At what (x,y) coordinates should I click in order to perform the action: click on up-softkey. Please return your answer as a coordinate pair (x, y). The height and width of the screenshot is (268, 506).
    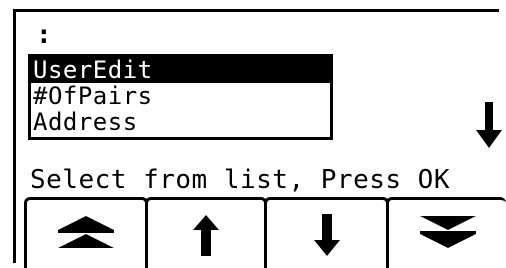
    Looking at the image, I should click on (206, 232).